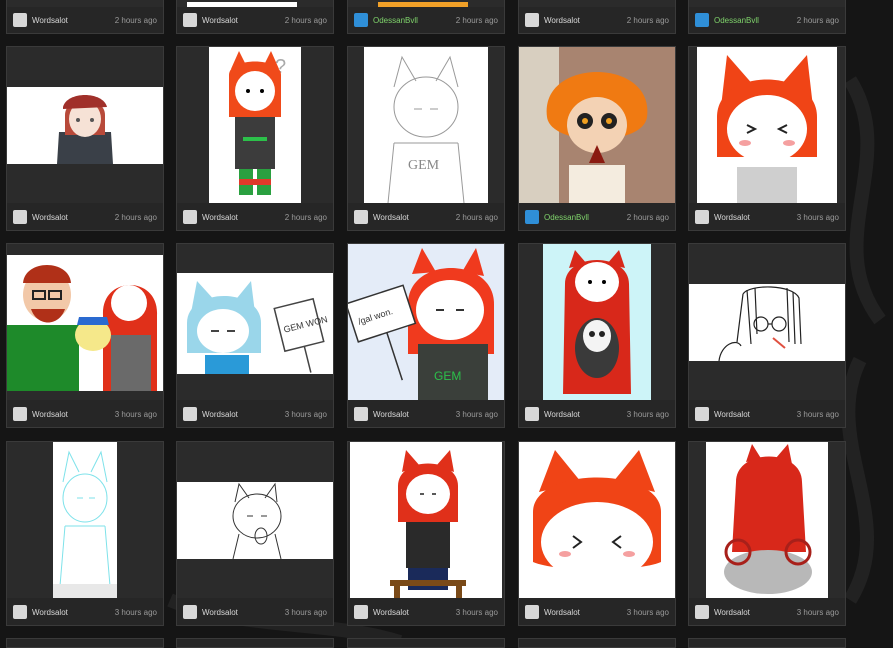 This screenshot has height=648, width=893. I want to click on thumbnail: GEM /gal won., so click(426, 322).